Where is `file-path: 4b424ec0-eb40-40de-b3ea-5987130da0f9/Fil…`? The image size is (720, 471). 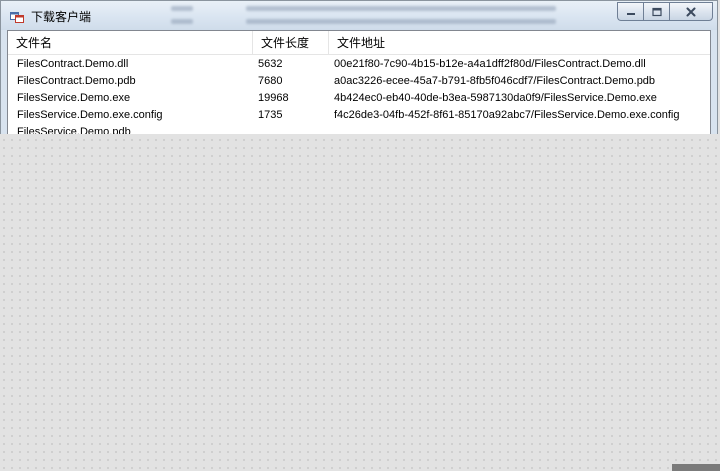
file-path: 4b424ec0-eb40-40de-b3ea-5987130da0f9/Fil… is located at coordinates (495, 98).